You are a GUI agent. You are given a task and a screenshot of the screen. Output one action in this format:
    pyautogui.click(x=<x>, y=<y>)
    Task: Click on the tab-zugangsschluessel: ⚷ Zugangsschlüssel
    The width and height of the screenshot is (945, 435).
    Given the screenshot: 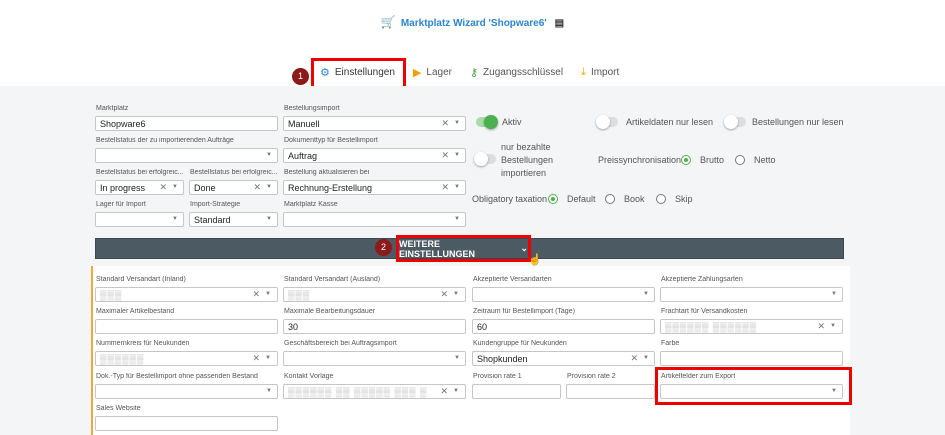 What is the action you would take?
    pyautogui.click(x=516, y=72)
    